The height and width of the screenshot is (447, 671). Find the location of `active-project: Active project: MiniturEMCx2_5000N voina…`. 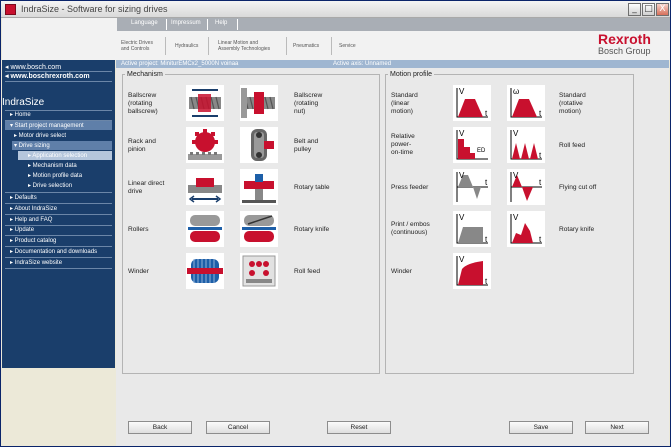

active-project: Active project: MiniturEMCx2_5000N voina… is located at coordinates (180, 64).